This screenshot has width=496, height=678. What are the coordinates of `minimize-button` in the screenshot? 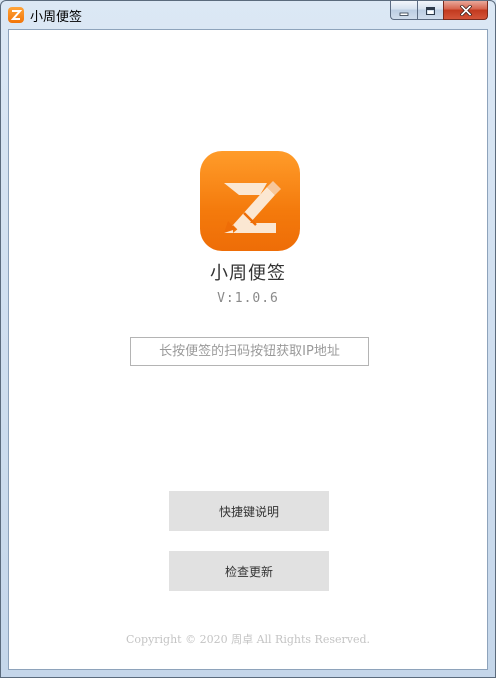 It's located at (403, 10).